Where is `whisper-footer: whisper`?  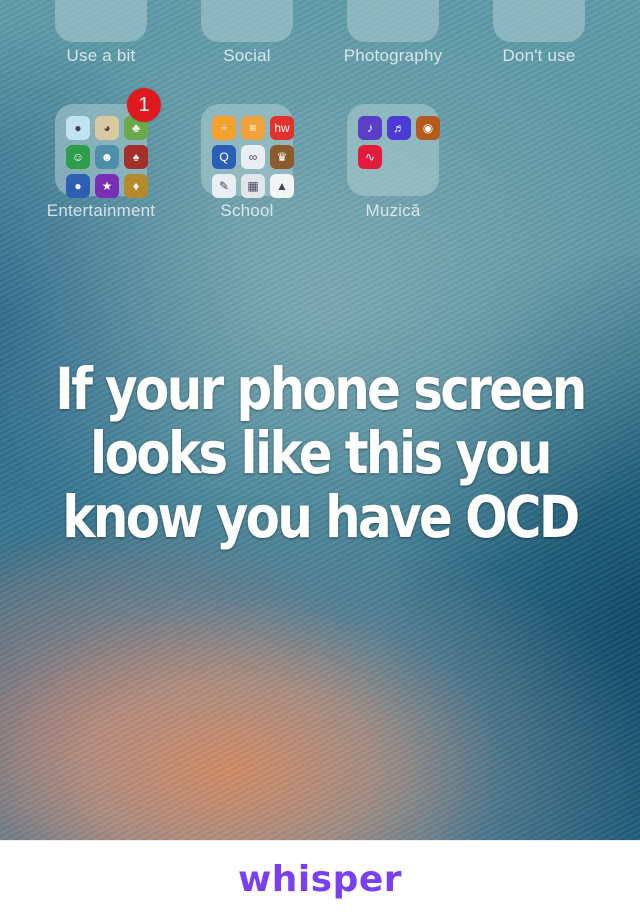 whisper-footer: whisper is located at coordinates (320, 880).